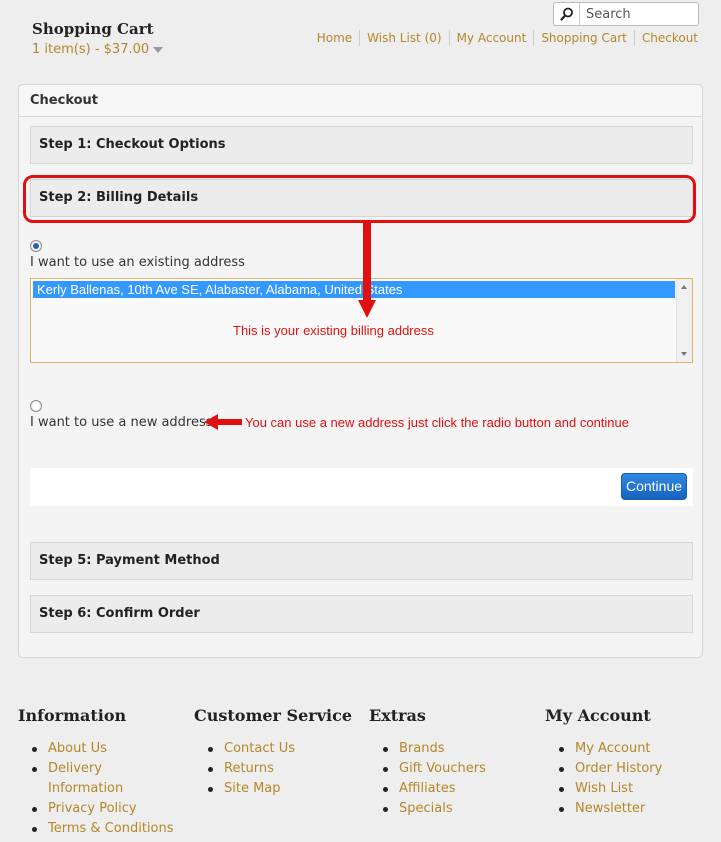 The image size is (721, 842). Describe the element at coordinates (96, 749) in the screenshot. I see `footer-link-about-us: About Us` at that location.